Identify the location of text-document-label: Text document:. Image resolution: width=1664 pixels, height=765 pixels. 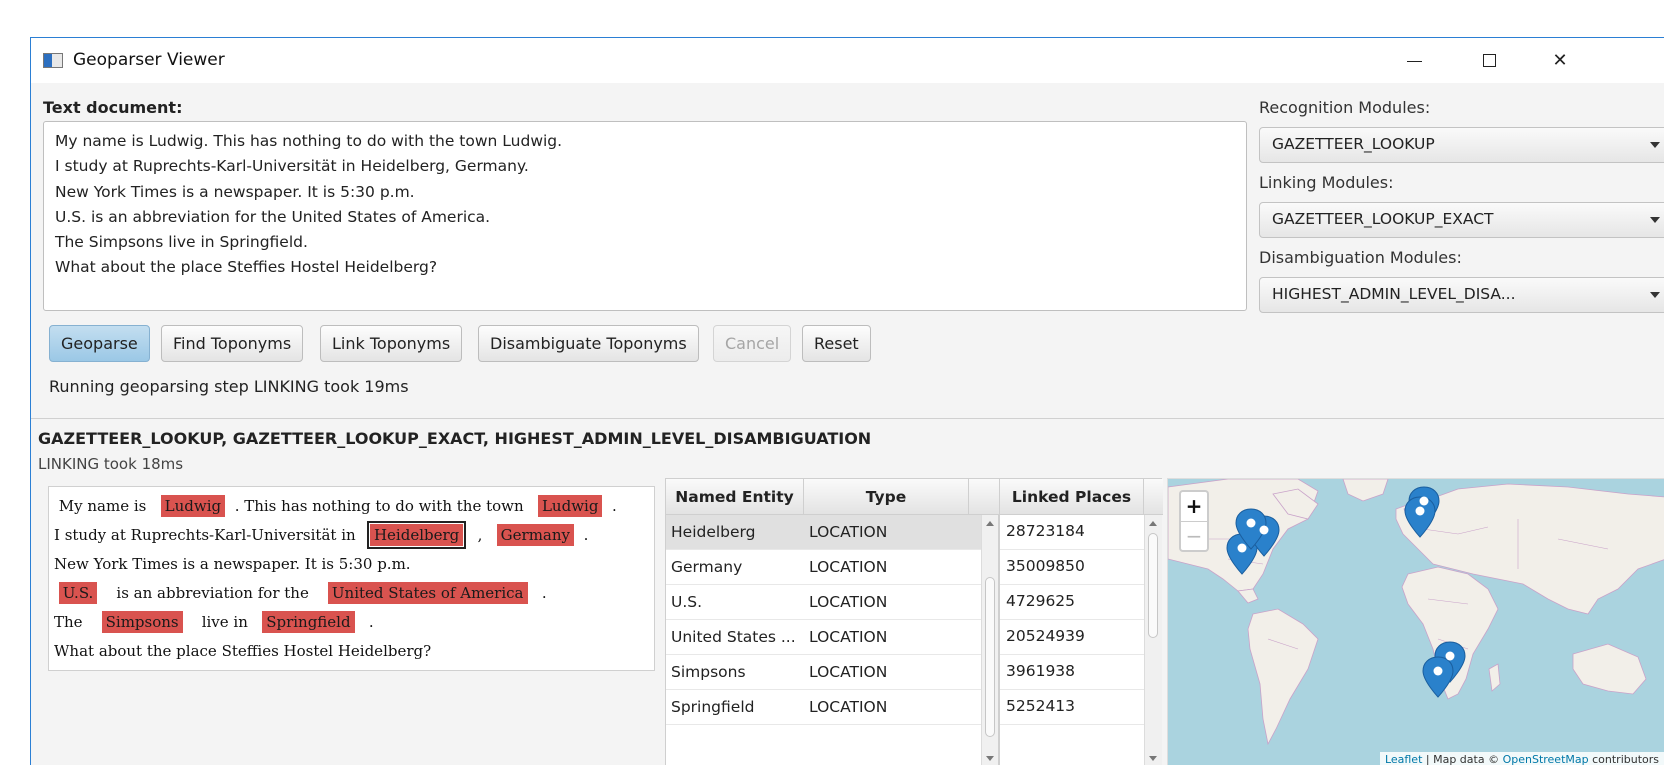
(113, 107).